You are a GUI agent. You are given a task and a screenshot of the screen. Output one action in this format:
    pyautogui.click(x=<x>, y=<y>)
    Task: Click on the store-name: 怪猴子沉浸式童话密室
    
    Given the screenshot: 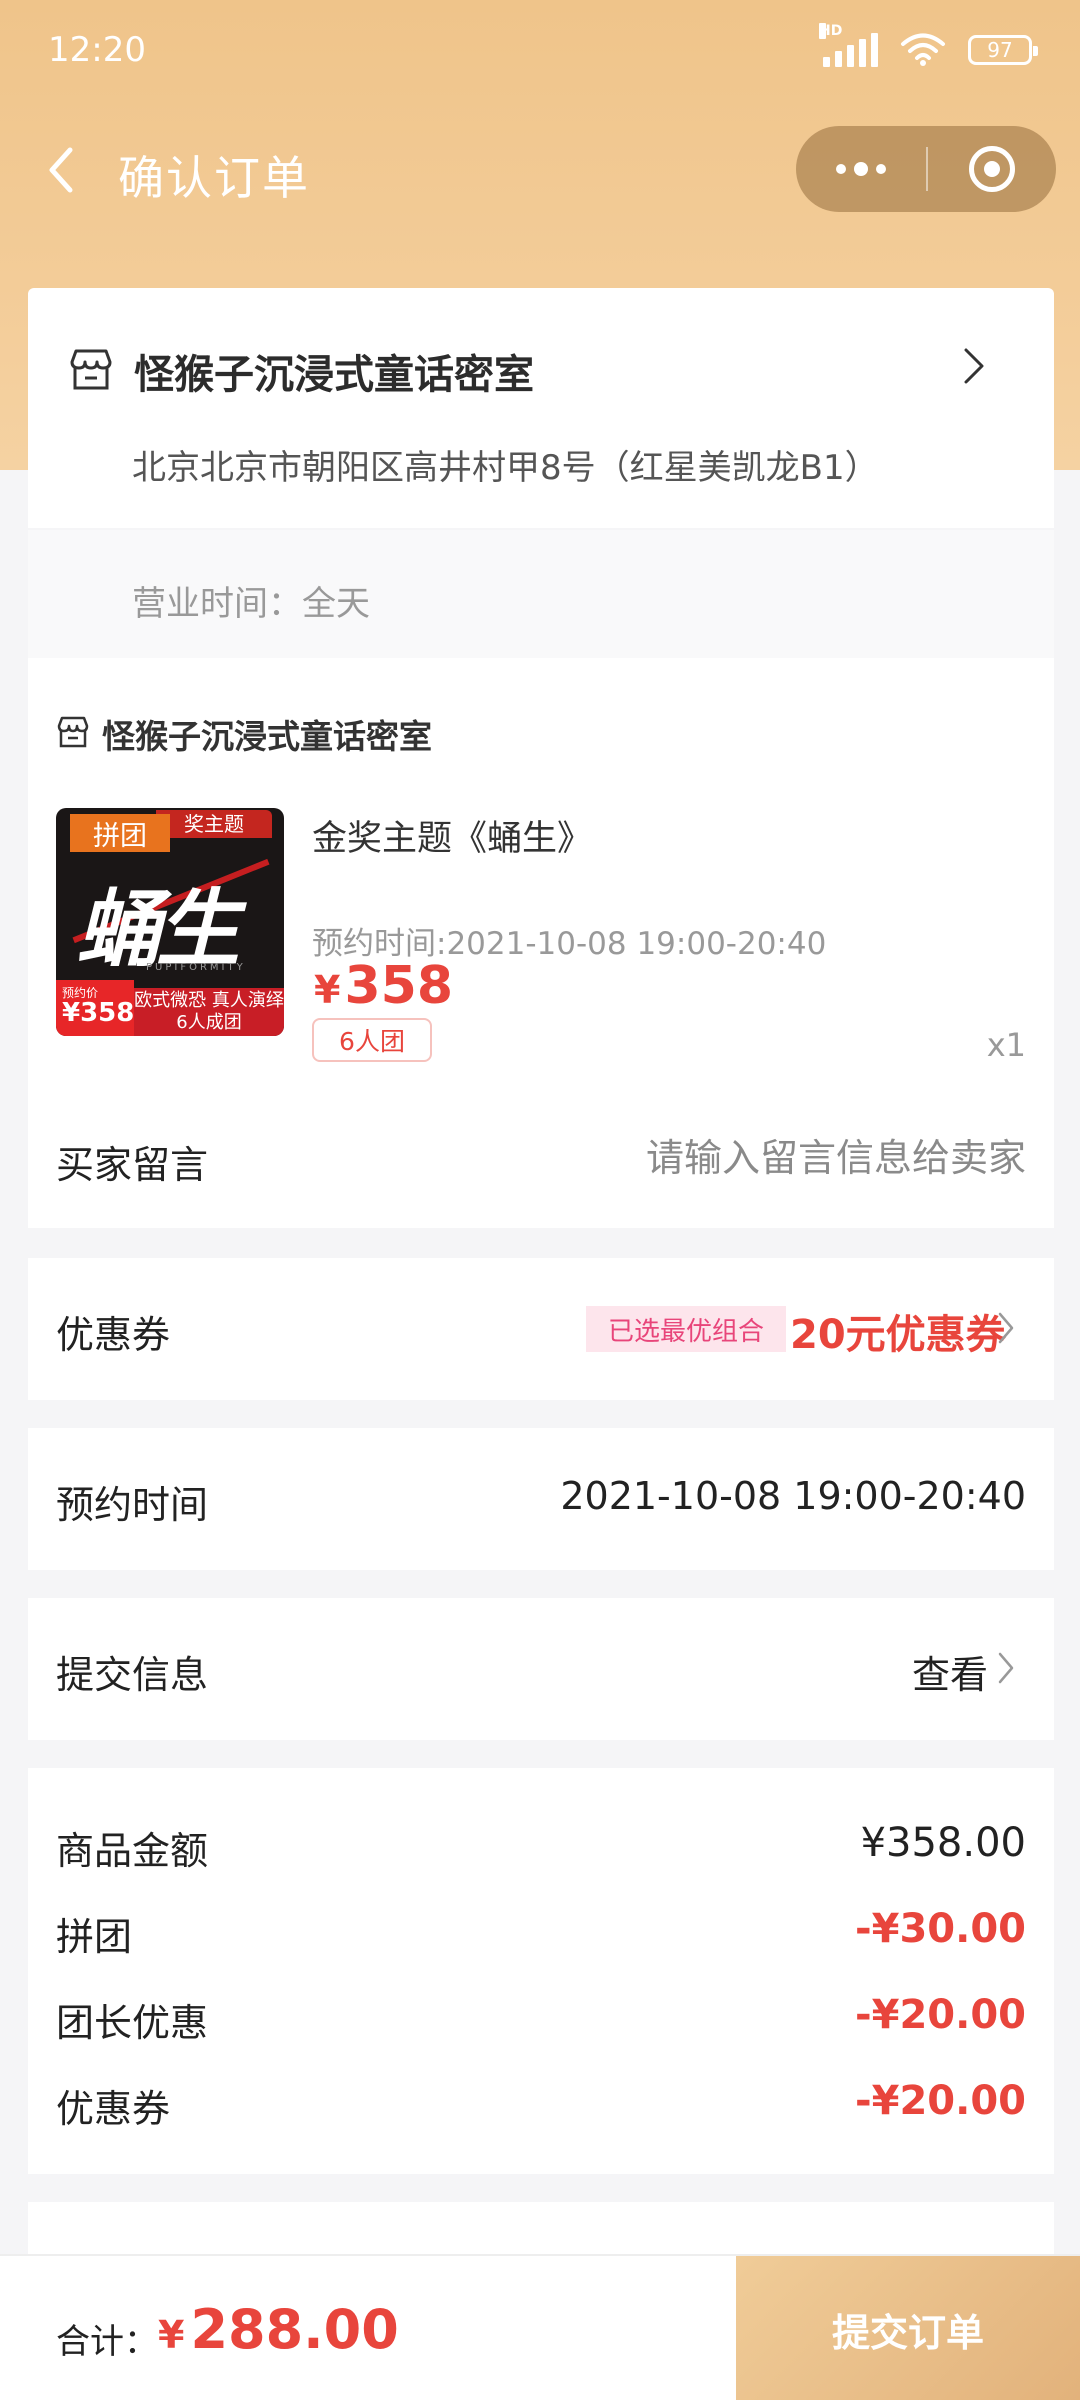 What is the action you would take?
    pyautogui.click(x=334, y=375)
    